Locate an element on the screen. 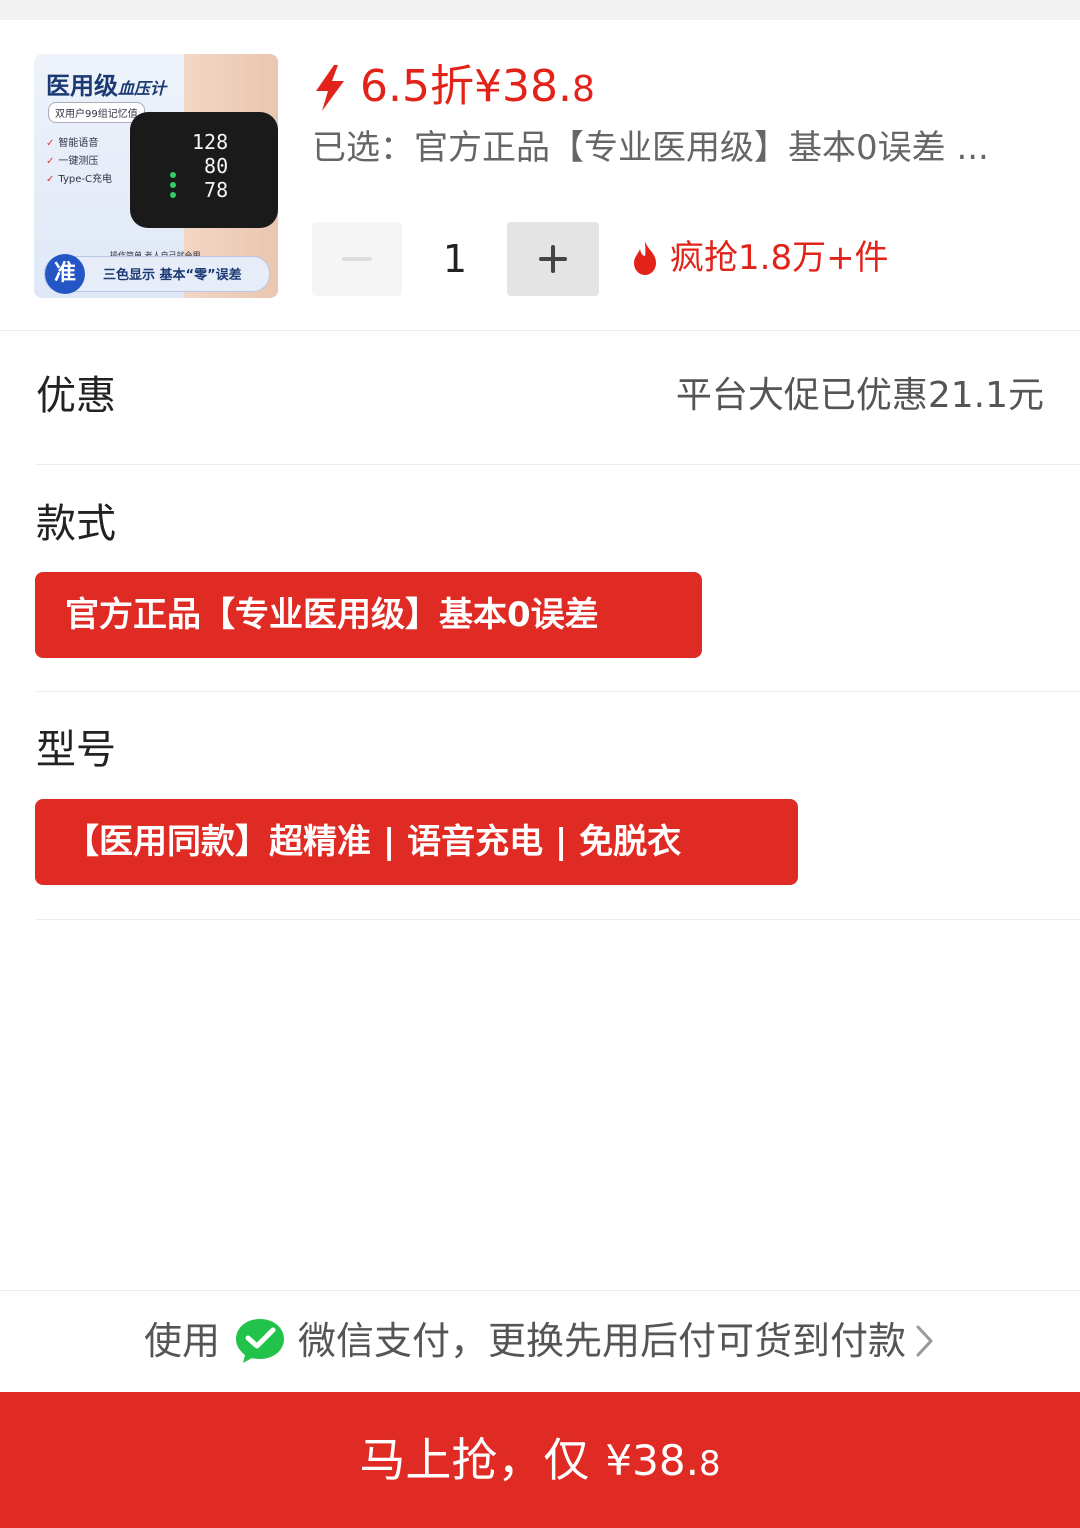 The width and height of the screenshot is (1080, 1528). thumb-bottom-bar: 准 三色显示 基本“零”误差 is located at coordinates (157, 274).